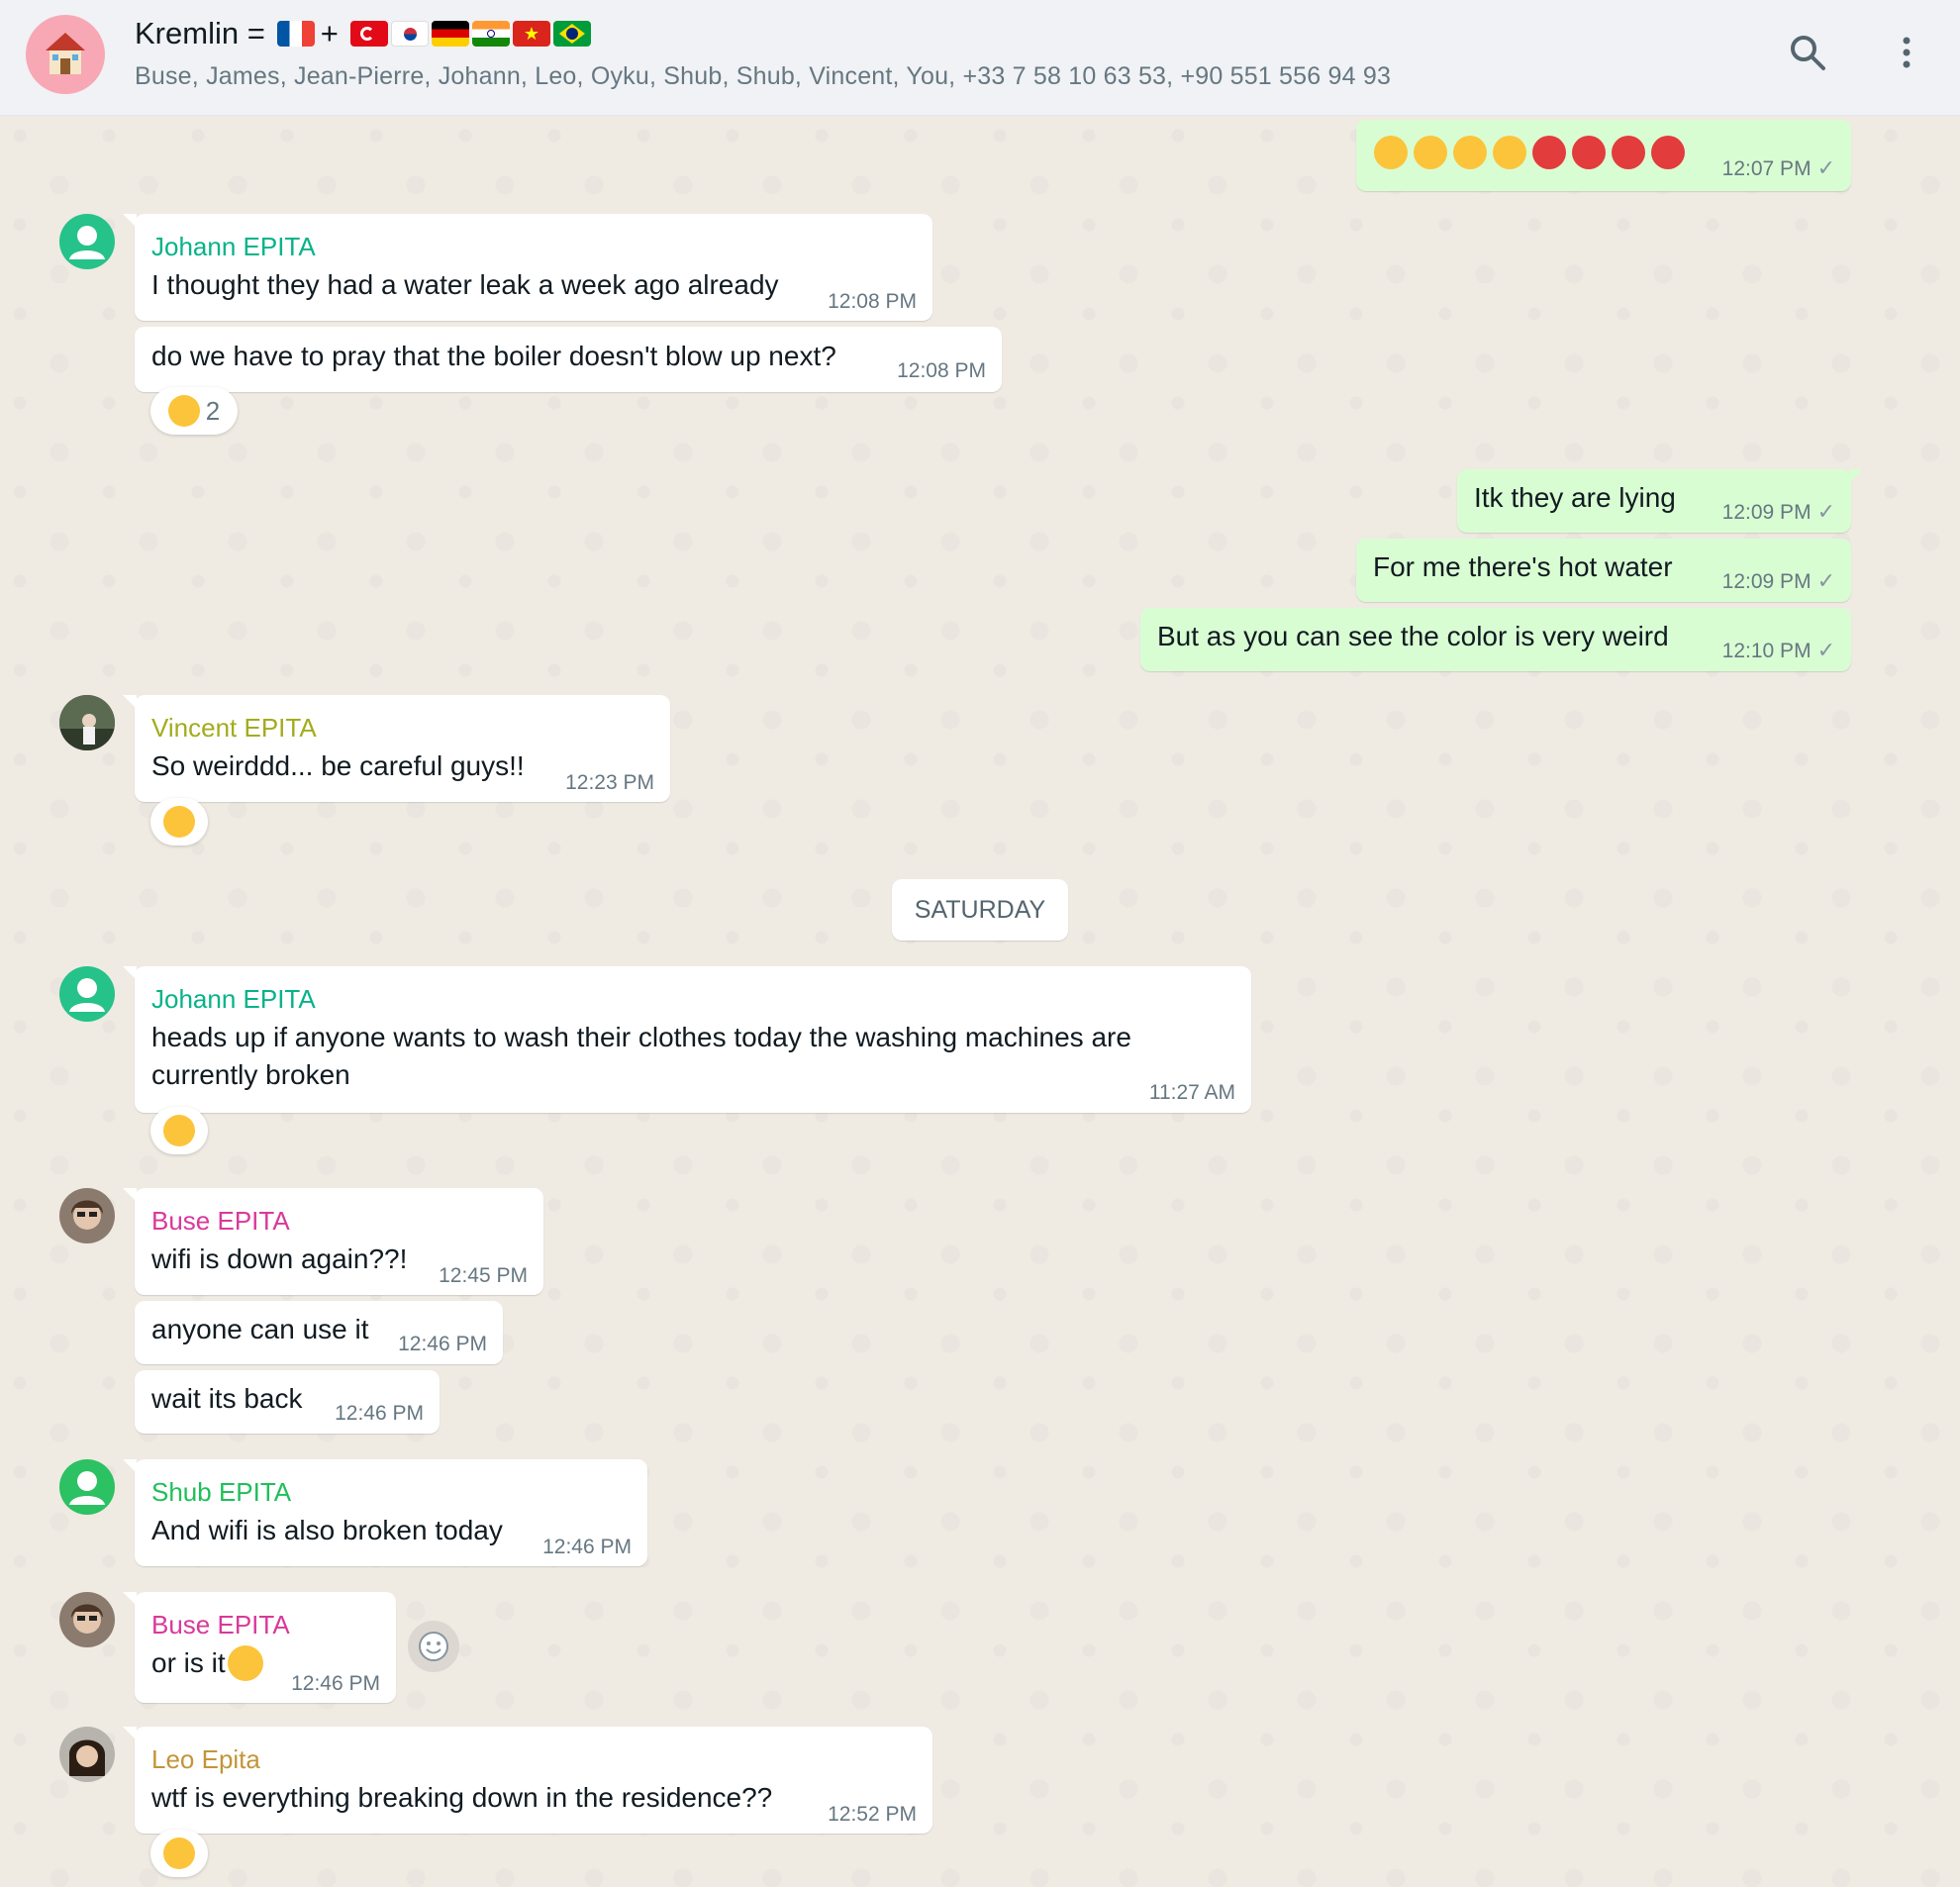  What do you see at coordinates (368, 34) in the screenshot?
I see `flag-turkey-icon` at bounding box center [368, 34].